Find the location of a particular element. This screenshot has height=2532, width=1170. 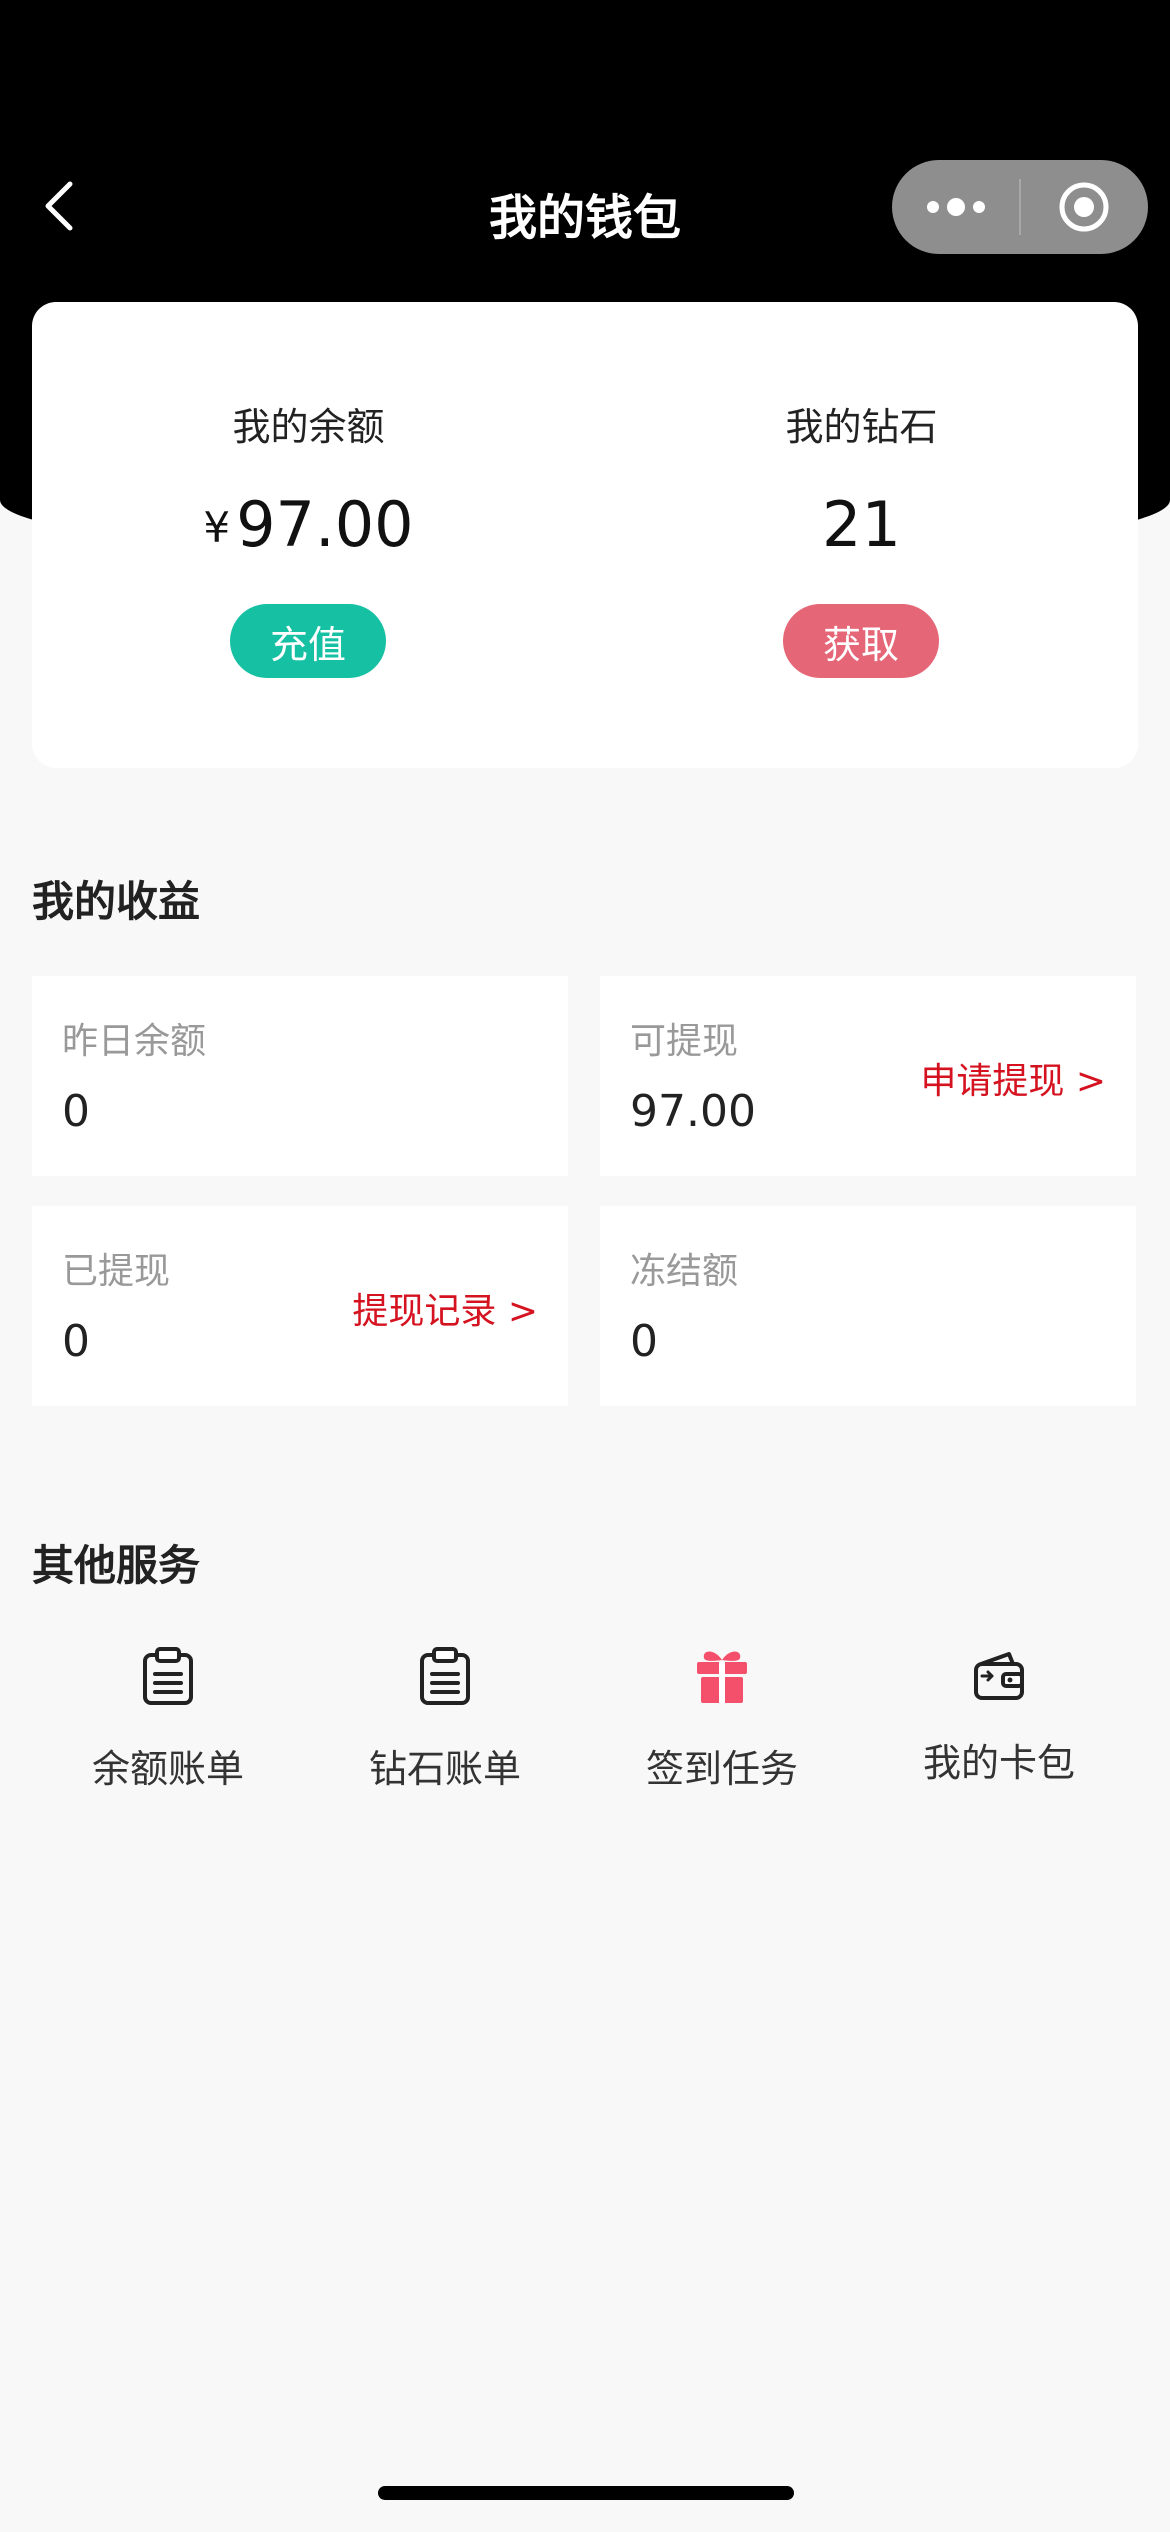

service-card-wallet: 我的卡包 is located at coordinates (999, 1730).